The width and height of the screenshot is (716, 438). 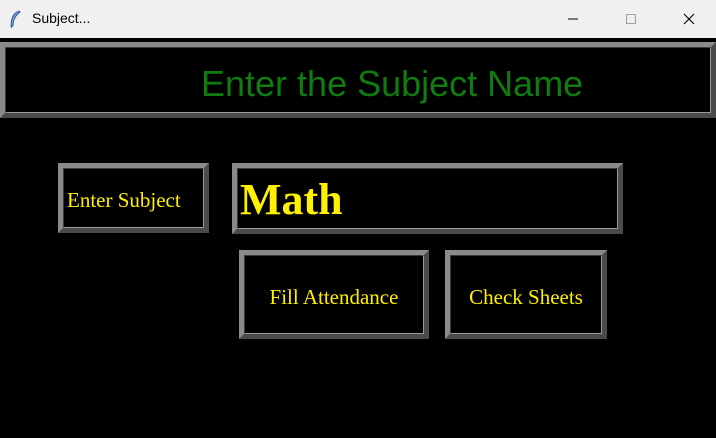 I want to click on close-icon, so click(x=689, y=19).